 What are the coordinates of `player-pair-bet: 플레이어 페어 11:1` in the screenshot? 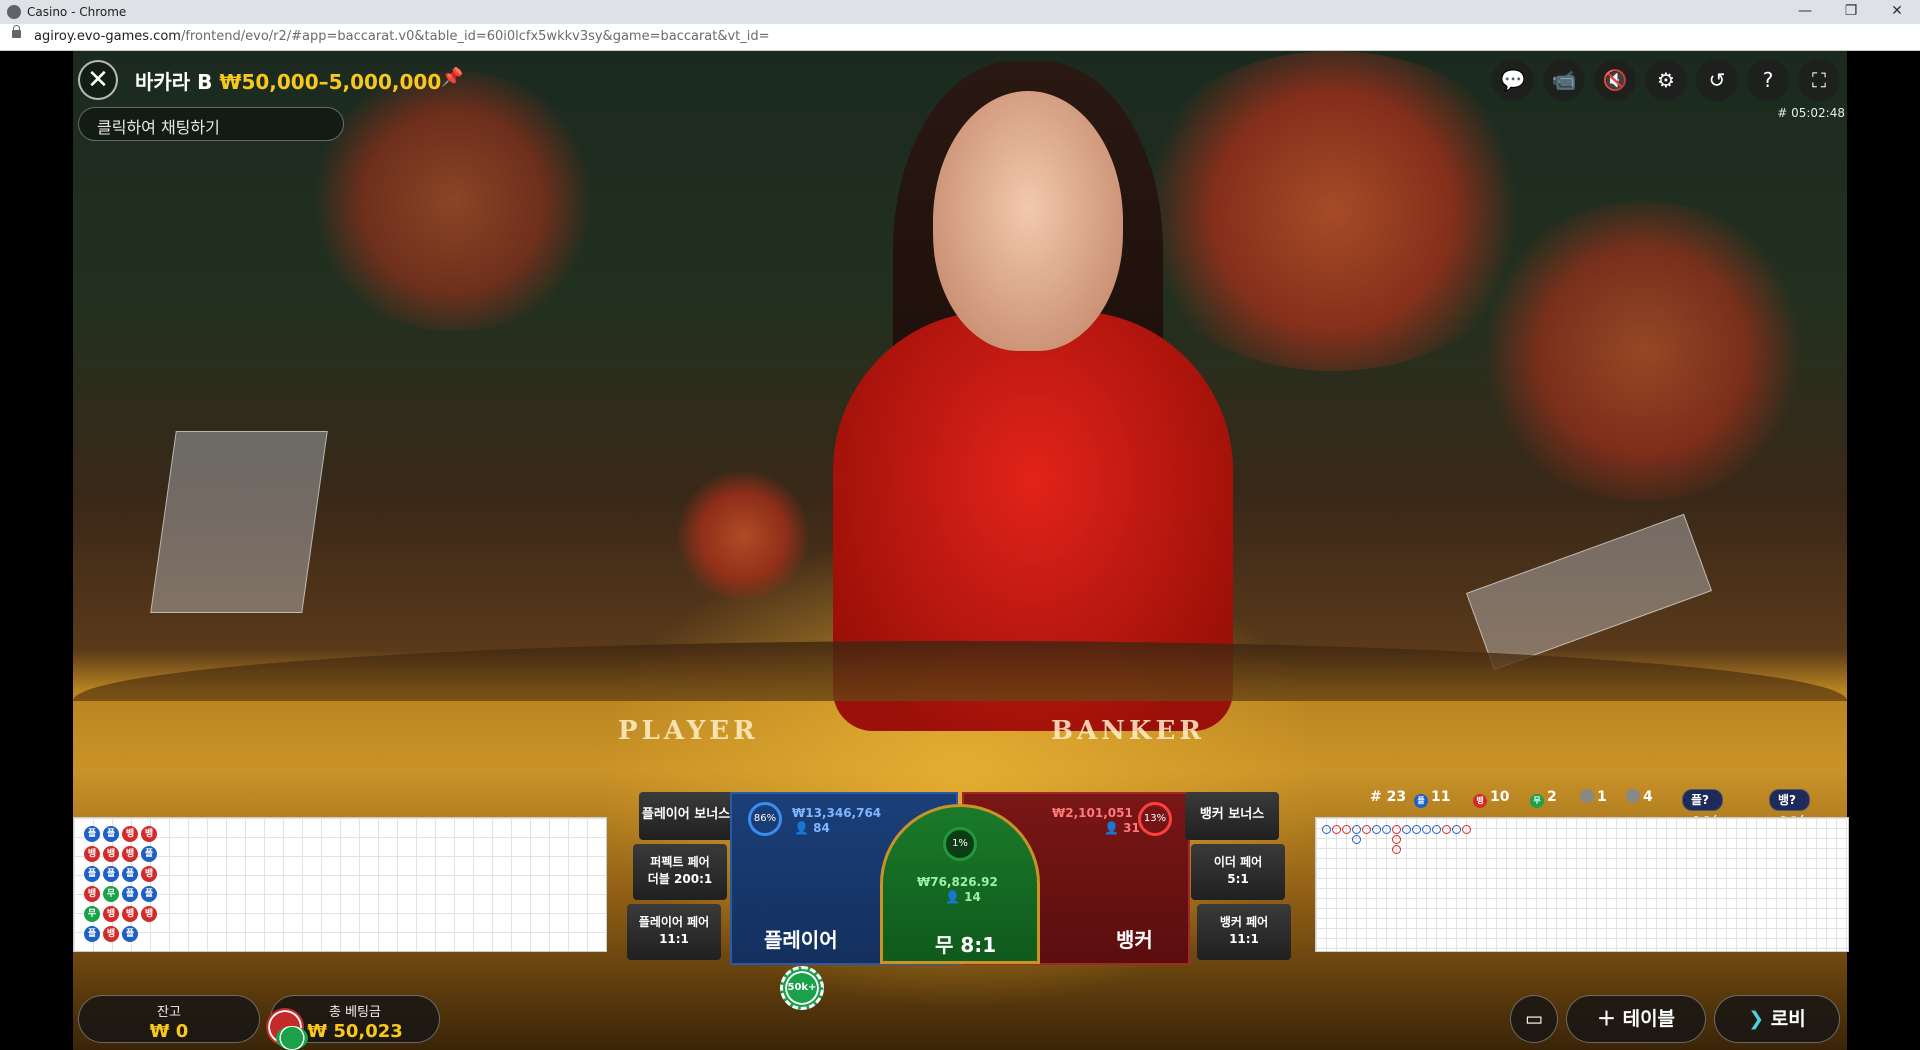 It's located at (674, 932).